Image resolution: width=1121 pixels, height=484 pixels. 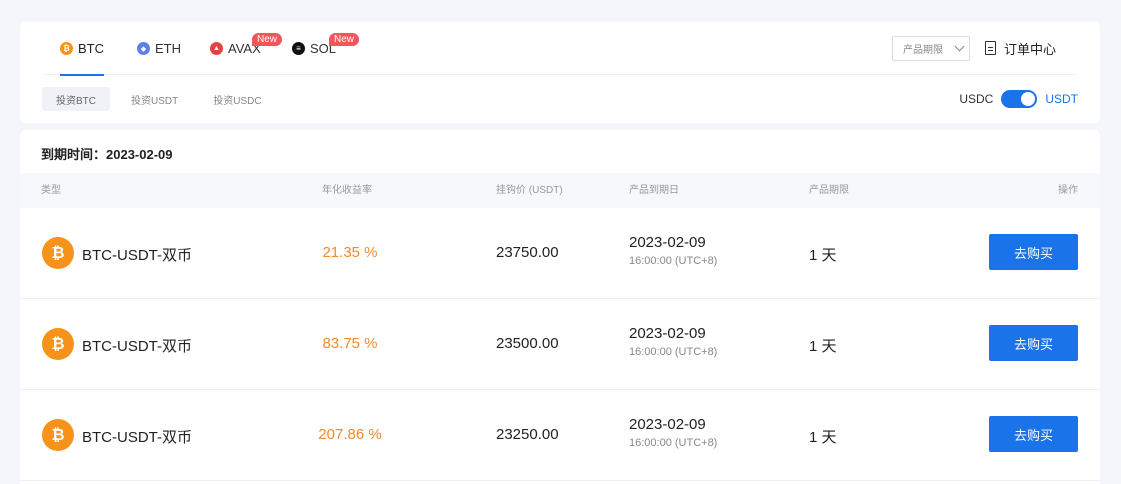 I want to click on strike-price: 23750.00, so click(x=527, y=252).